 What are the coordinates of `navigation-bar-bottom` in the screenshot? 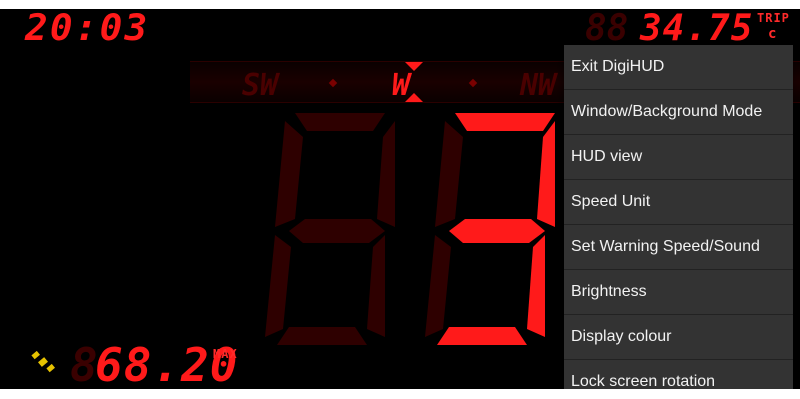 It's located at (400, 394).